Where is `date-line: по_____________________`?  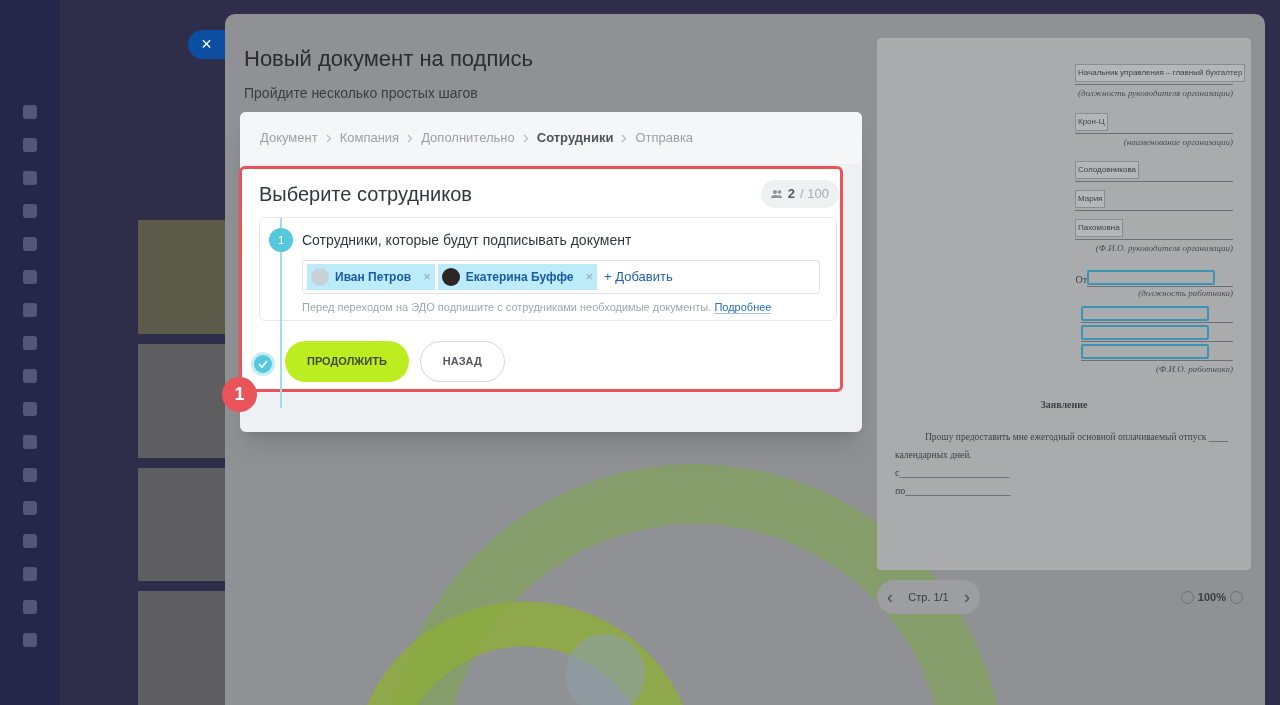
date-line: по_____________________ is located at coordinates (953, 490).